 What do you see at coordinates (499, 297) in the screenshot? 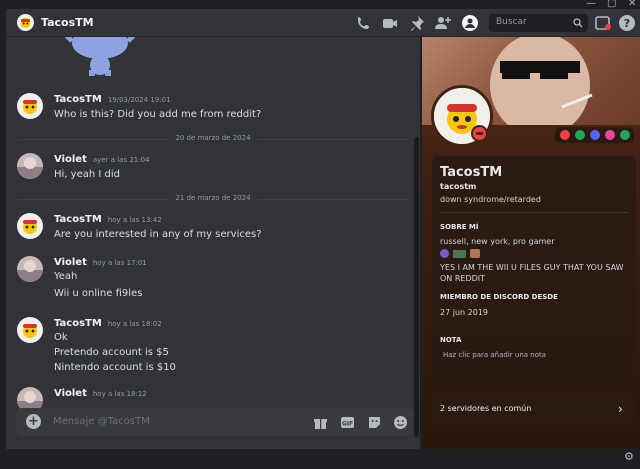
I see `member-since-heading: MIEMBRO DE DISCORD DESDE` at bounding box center [499, 297].